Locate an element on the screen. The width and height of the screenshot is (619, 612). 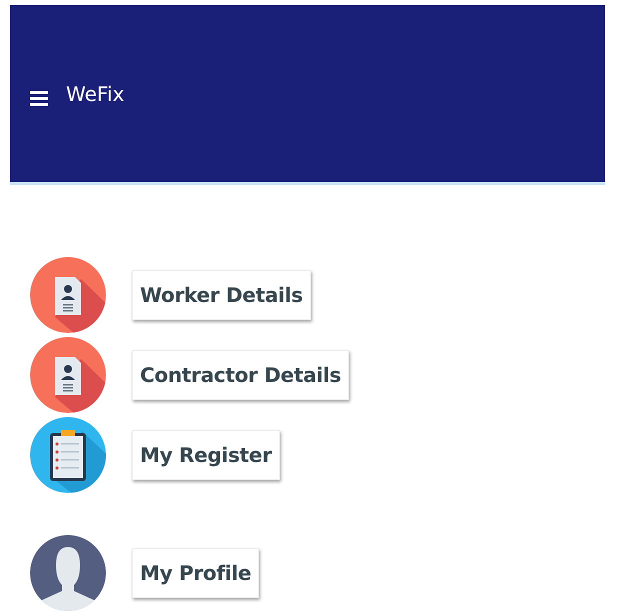
menu-icon is located at coordinates (39, 98).